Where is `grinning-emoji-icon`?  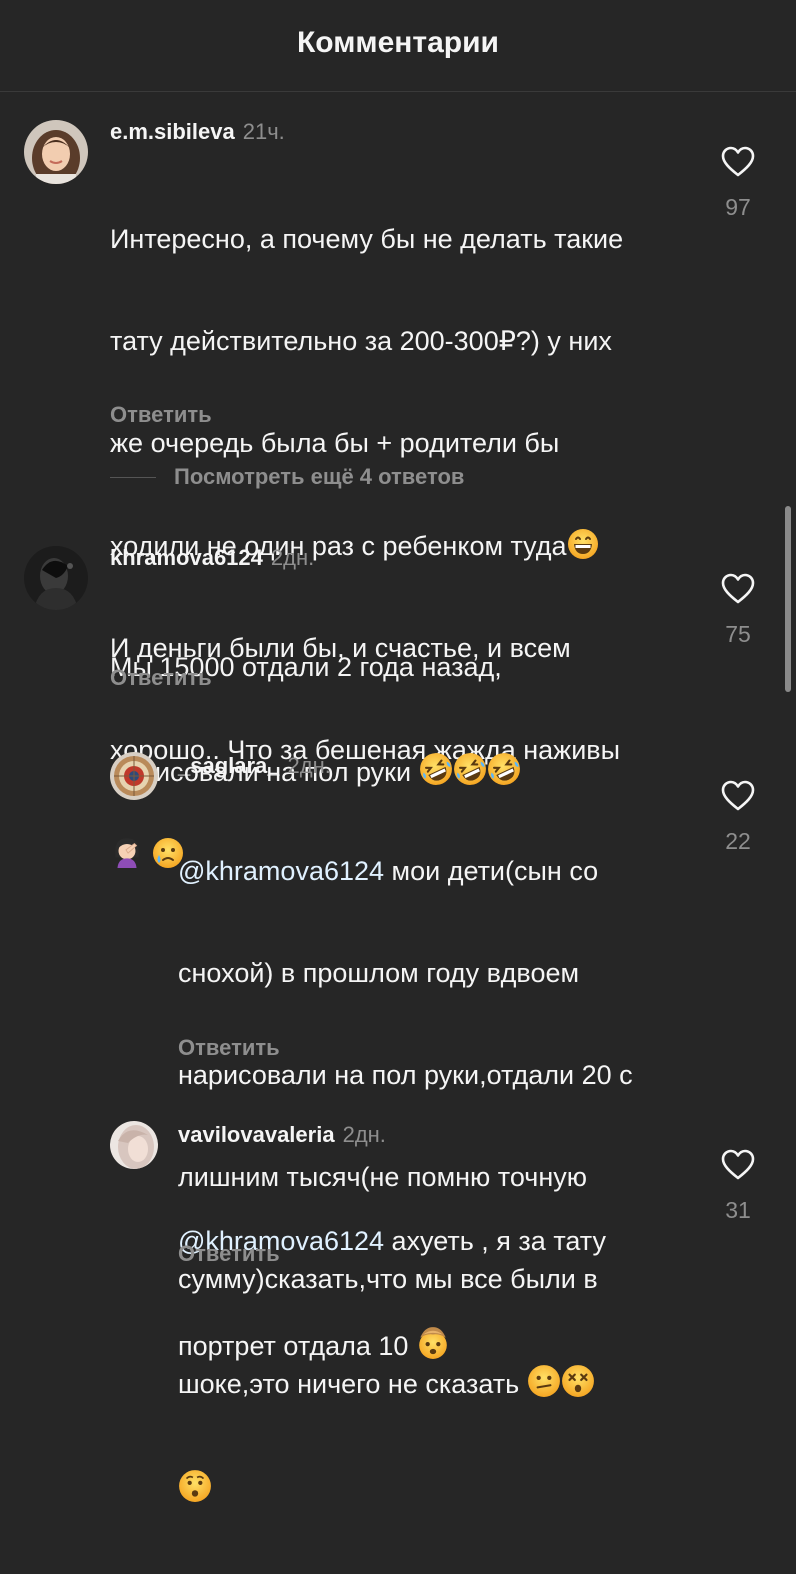 grinning-emoji-icon is located at coordinates (583, 544).